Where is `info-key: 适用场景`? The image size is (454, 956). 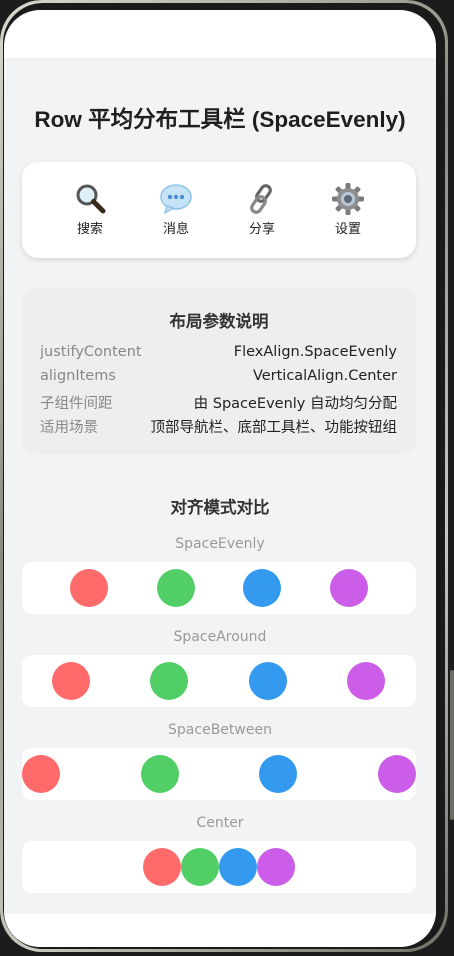
info-key: 适用场景 is located at coordinates (69, 428).